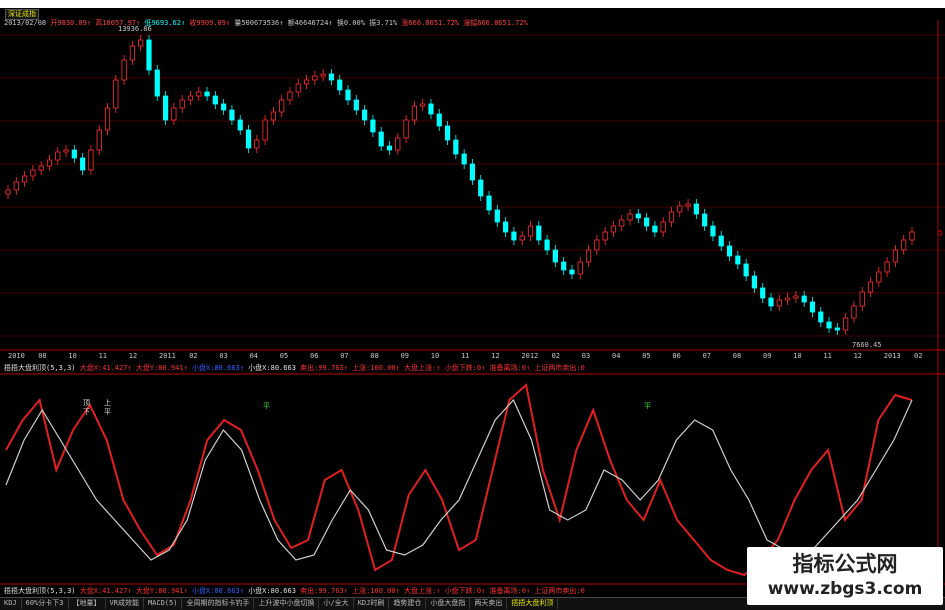 The image size is (945, 610). I want to click on indicator-value: 大盘Y:80.941↑, so click(164, 591).